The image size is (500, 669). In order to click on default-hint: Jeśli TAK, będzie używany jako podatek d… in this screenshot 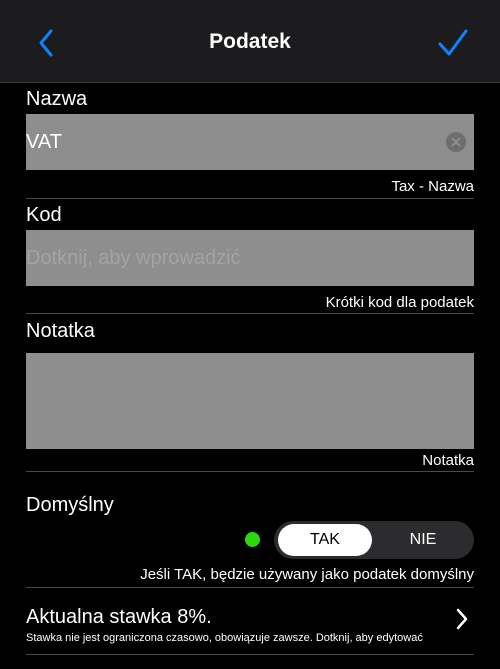, I will do `click(307, 574)`.